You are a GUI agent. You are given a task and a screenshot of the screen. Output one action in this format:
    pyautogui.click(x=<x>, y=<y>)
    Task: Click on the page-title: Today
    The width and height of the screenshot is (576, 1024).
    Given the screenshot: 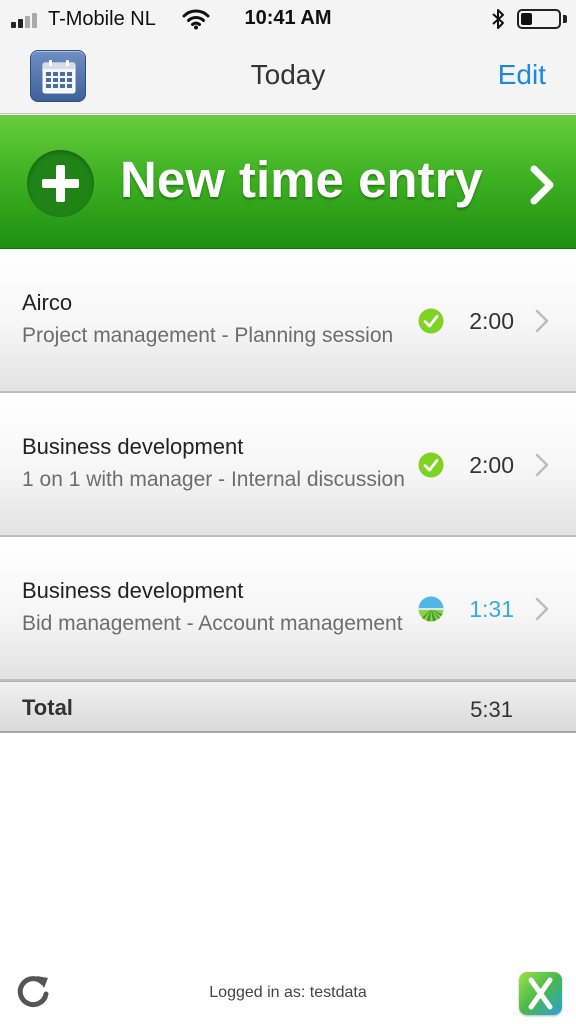 What is the action you would take?
    pyautogui.click(x=288, y=74)
    